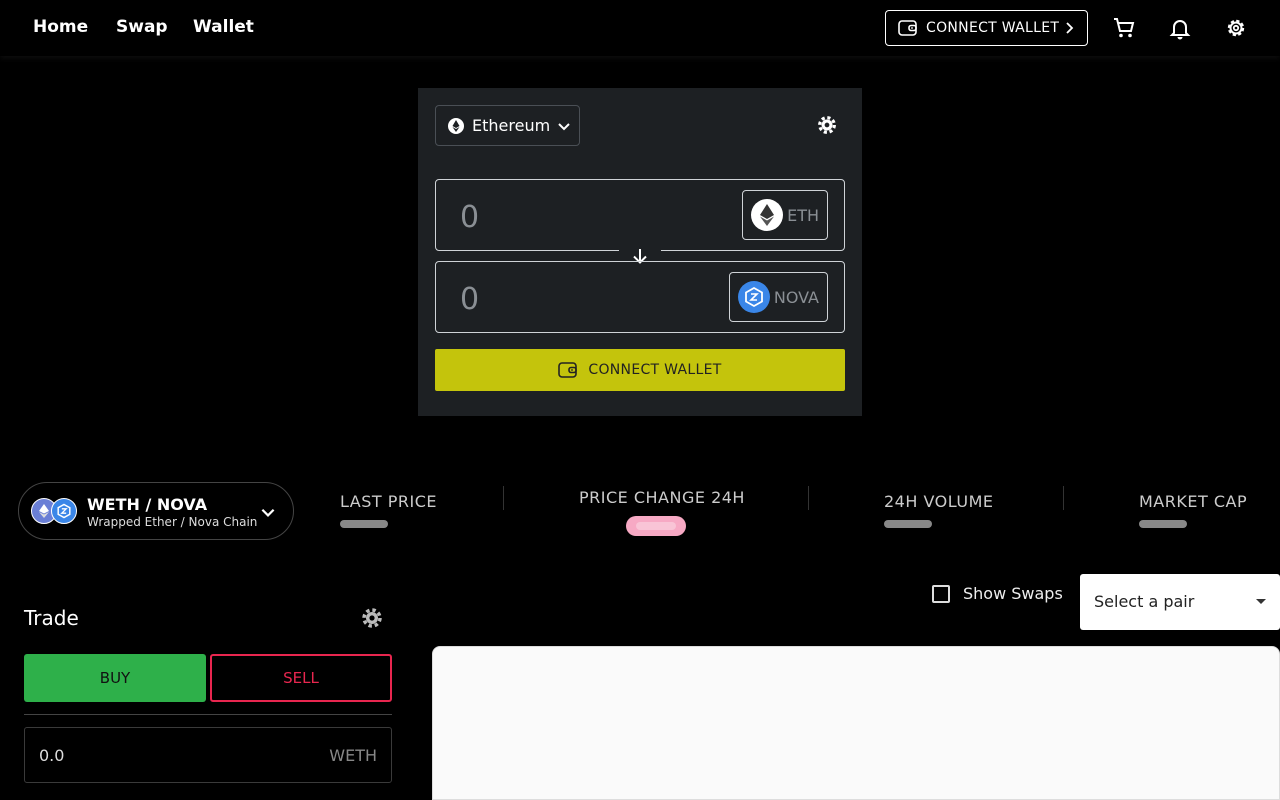 The image size is (1280, 800). I want to click on show-swaps-label: Show Swaps, so click(1013, 593).